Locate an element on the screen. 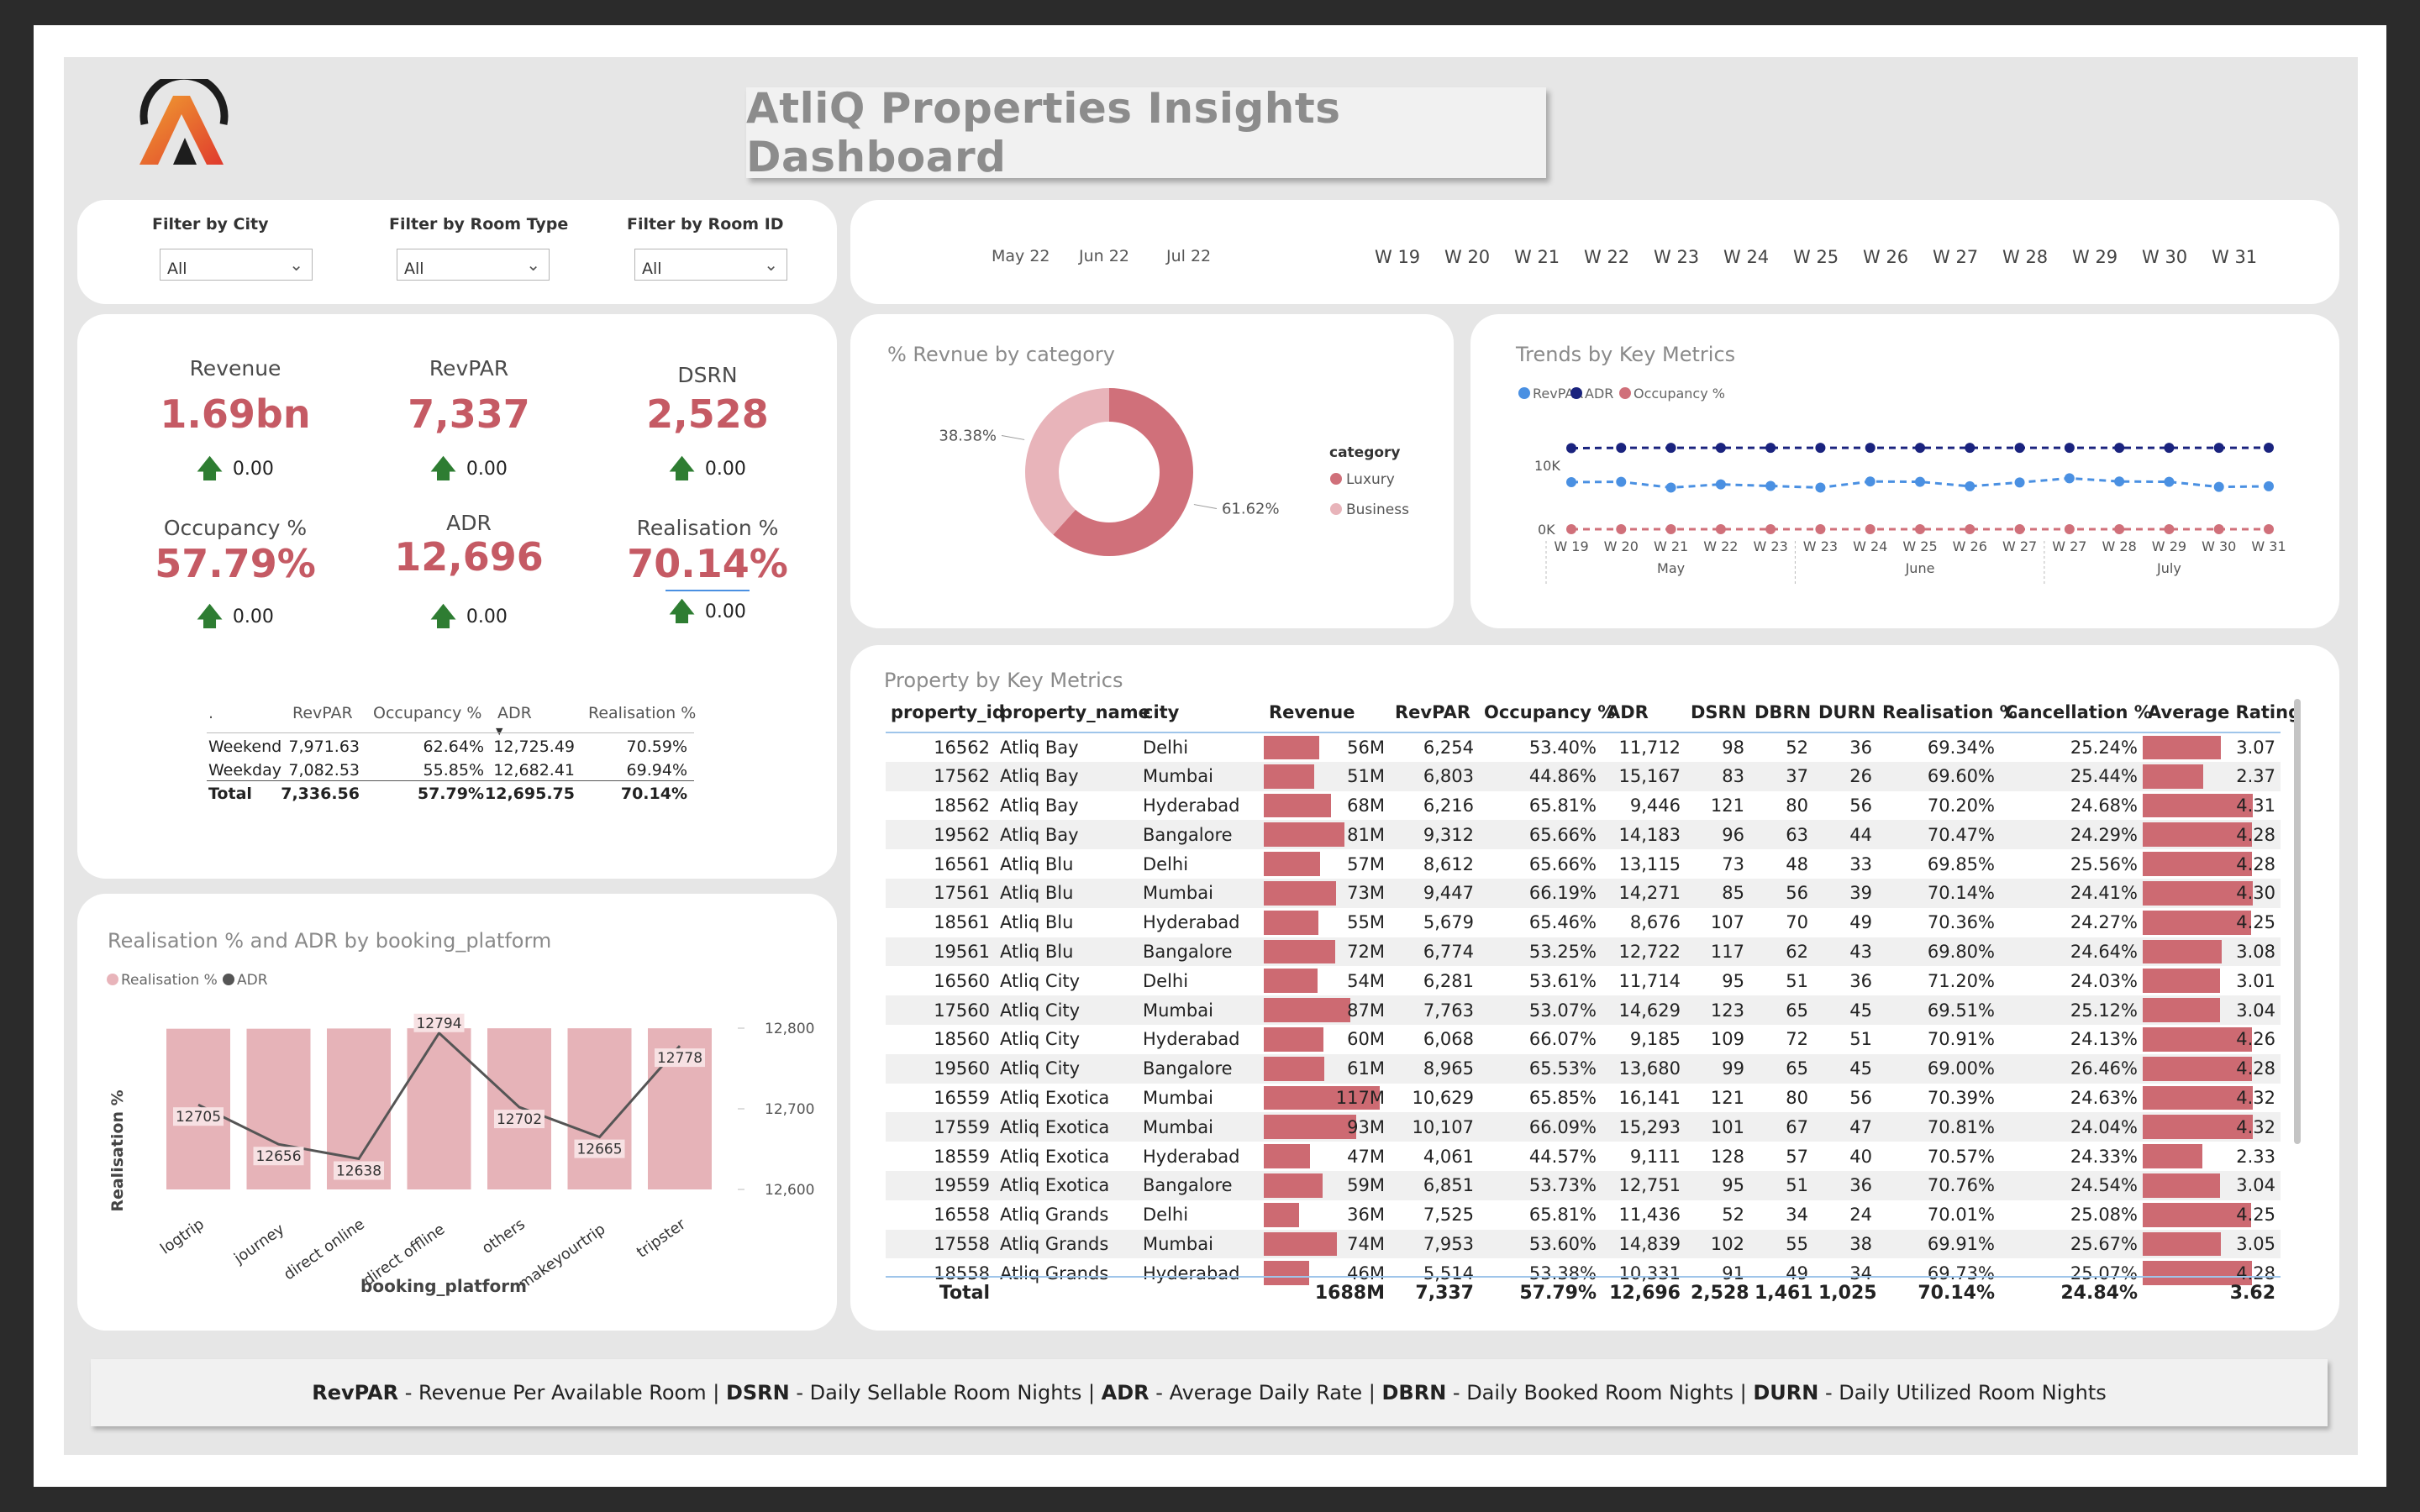 The image size is (2420, 1512). week-chip: W 22 is located at coordinates (1606, 257).